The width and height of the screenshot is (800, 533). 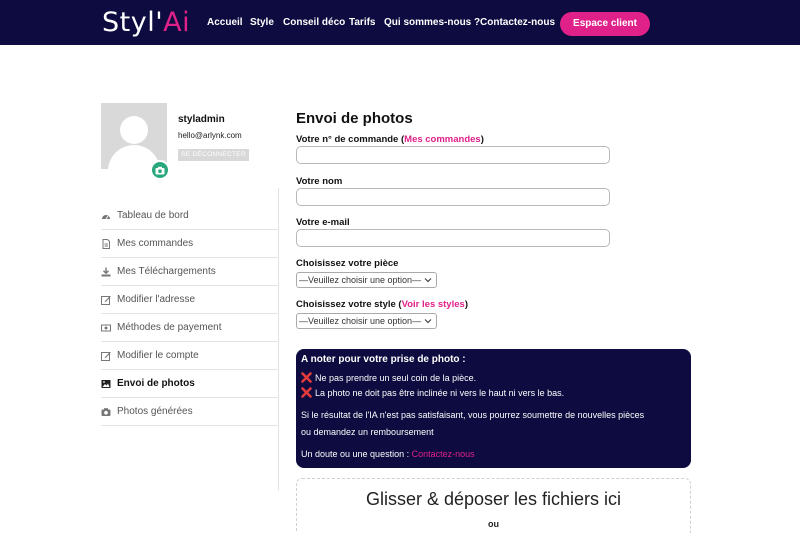 What do you see at coordinates (482, 139) in the screenshot?
I see `order-label-close: )` at bounding box center [482, 139].